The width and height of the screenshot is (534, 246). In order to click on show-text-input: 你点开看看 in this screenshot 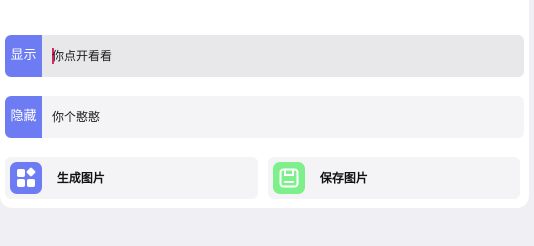, I will do `click(82, 56)`.